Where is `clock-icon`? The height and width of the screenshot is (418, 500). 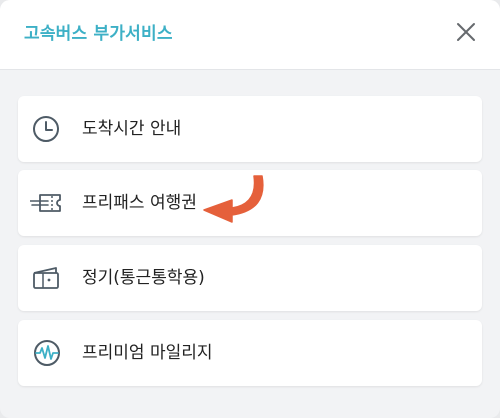
clock-icon is located at coordinates (48, 129).